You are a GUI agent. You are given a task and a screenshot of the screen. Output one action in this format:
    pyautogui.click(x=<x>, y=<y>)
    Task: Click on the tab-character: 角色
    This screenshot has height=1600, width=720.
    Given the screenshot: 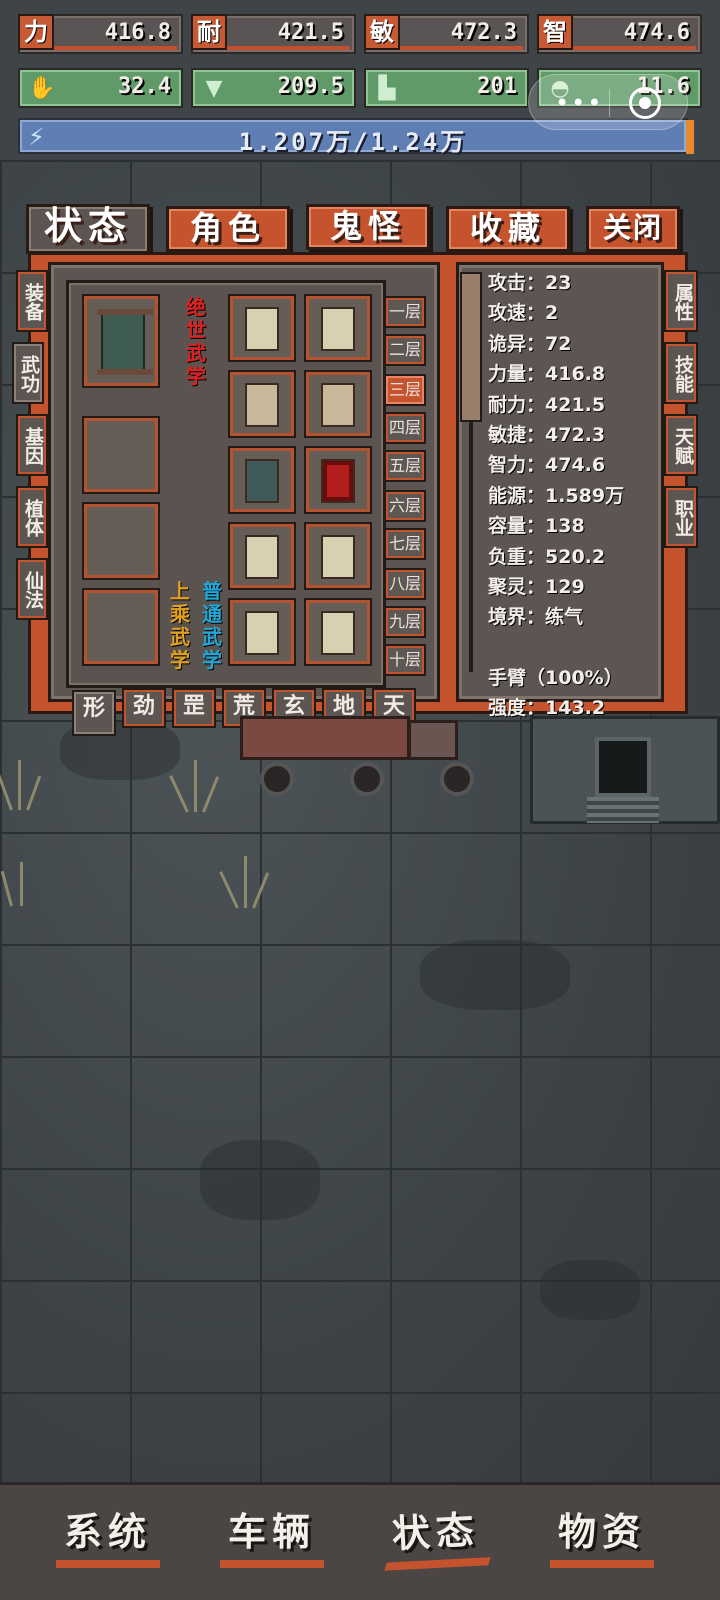 What is the action you would take?
    pyautogui.click(x=228, y=229)
    